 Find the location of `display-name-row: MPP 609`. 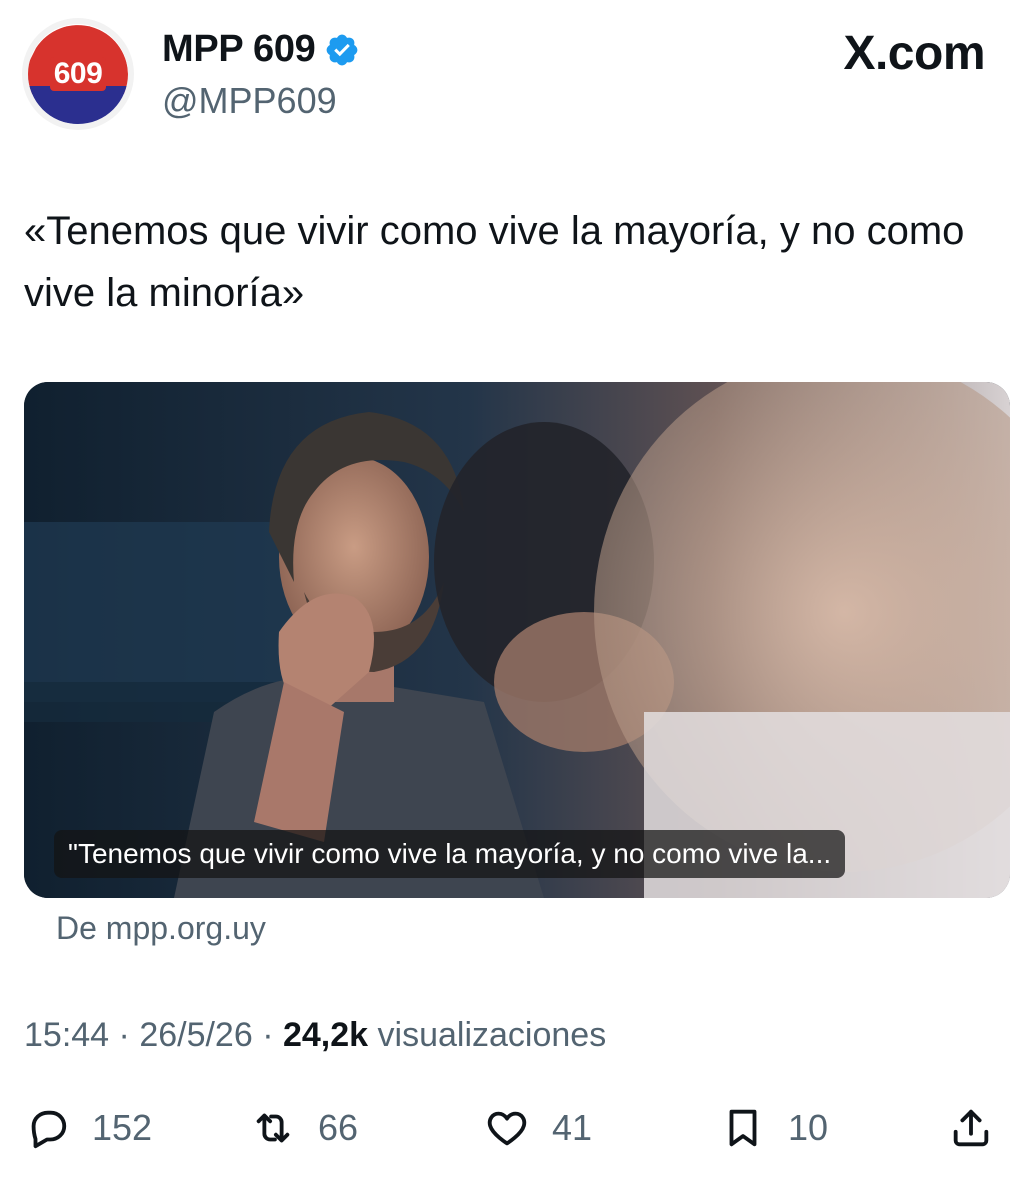

display-name-row: MPP 609 is located at coordinates (261, 49).